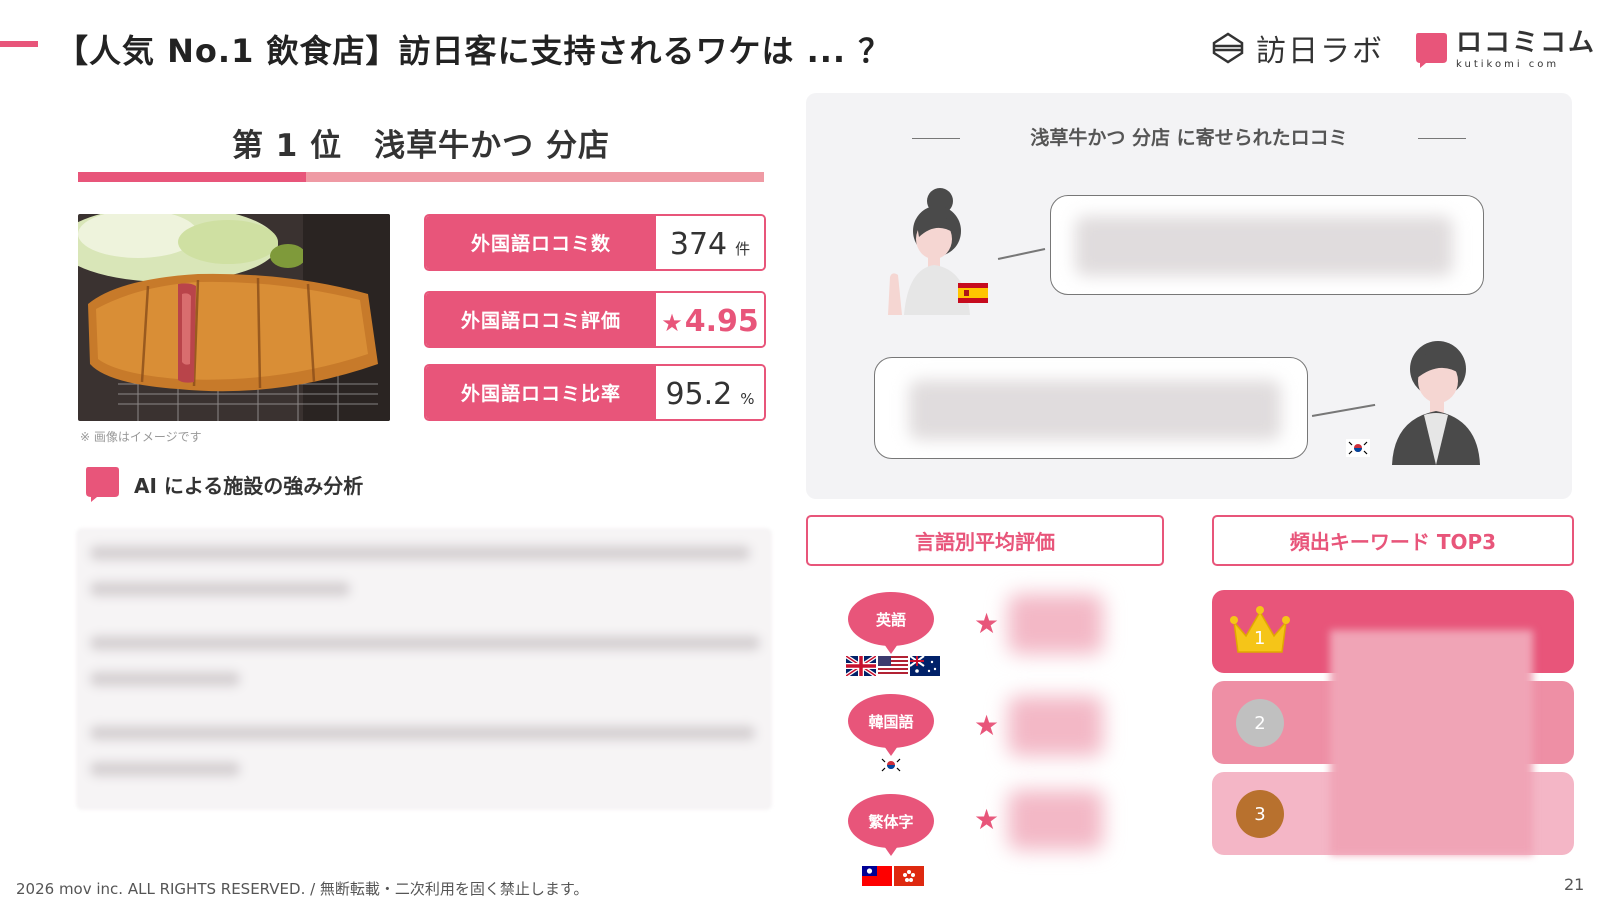 The height and width of the screenshot is (901, 1600). Describe the element at coordinates (1260, 638) in the screenshot. I see `keyword-rank-1: 1` at that location.